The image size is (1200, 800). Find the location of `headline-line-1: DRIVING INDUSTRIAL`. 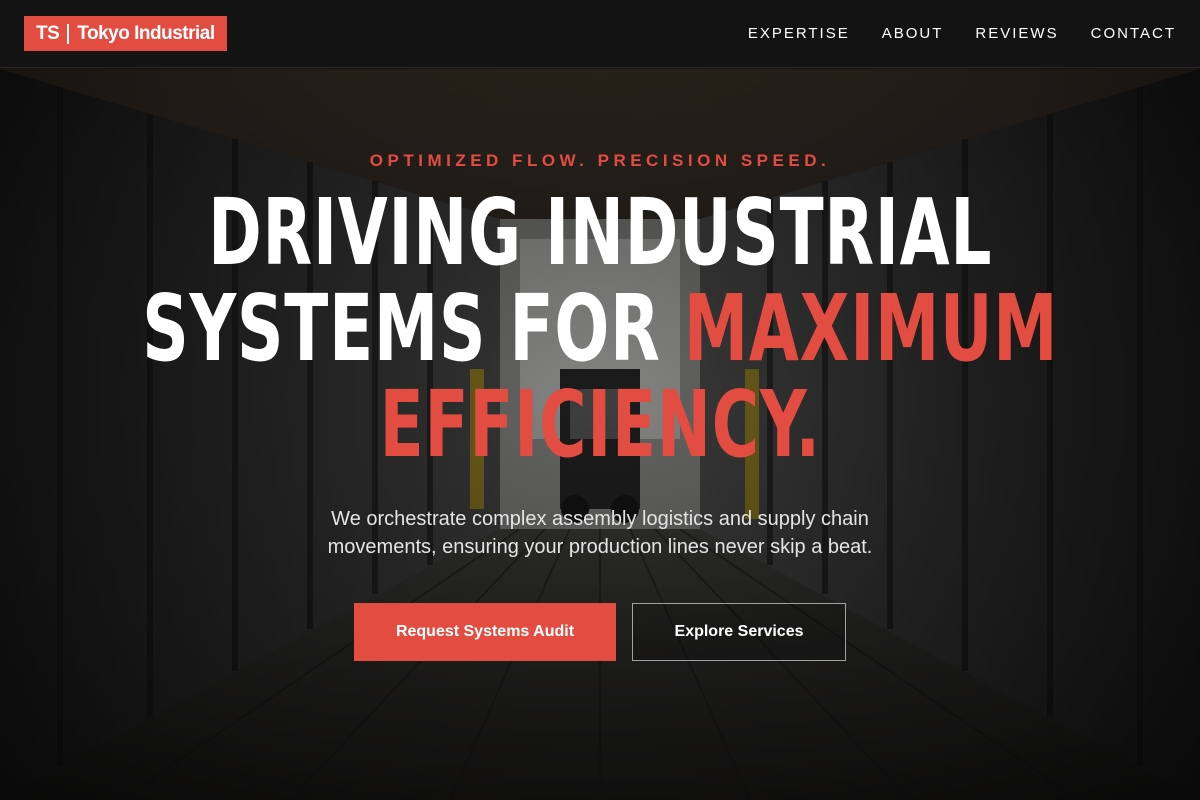

headline-line-1: DRIVING INDUSTRIAL is located at coordinates (600, 232).